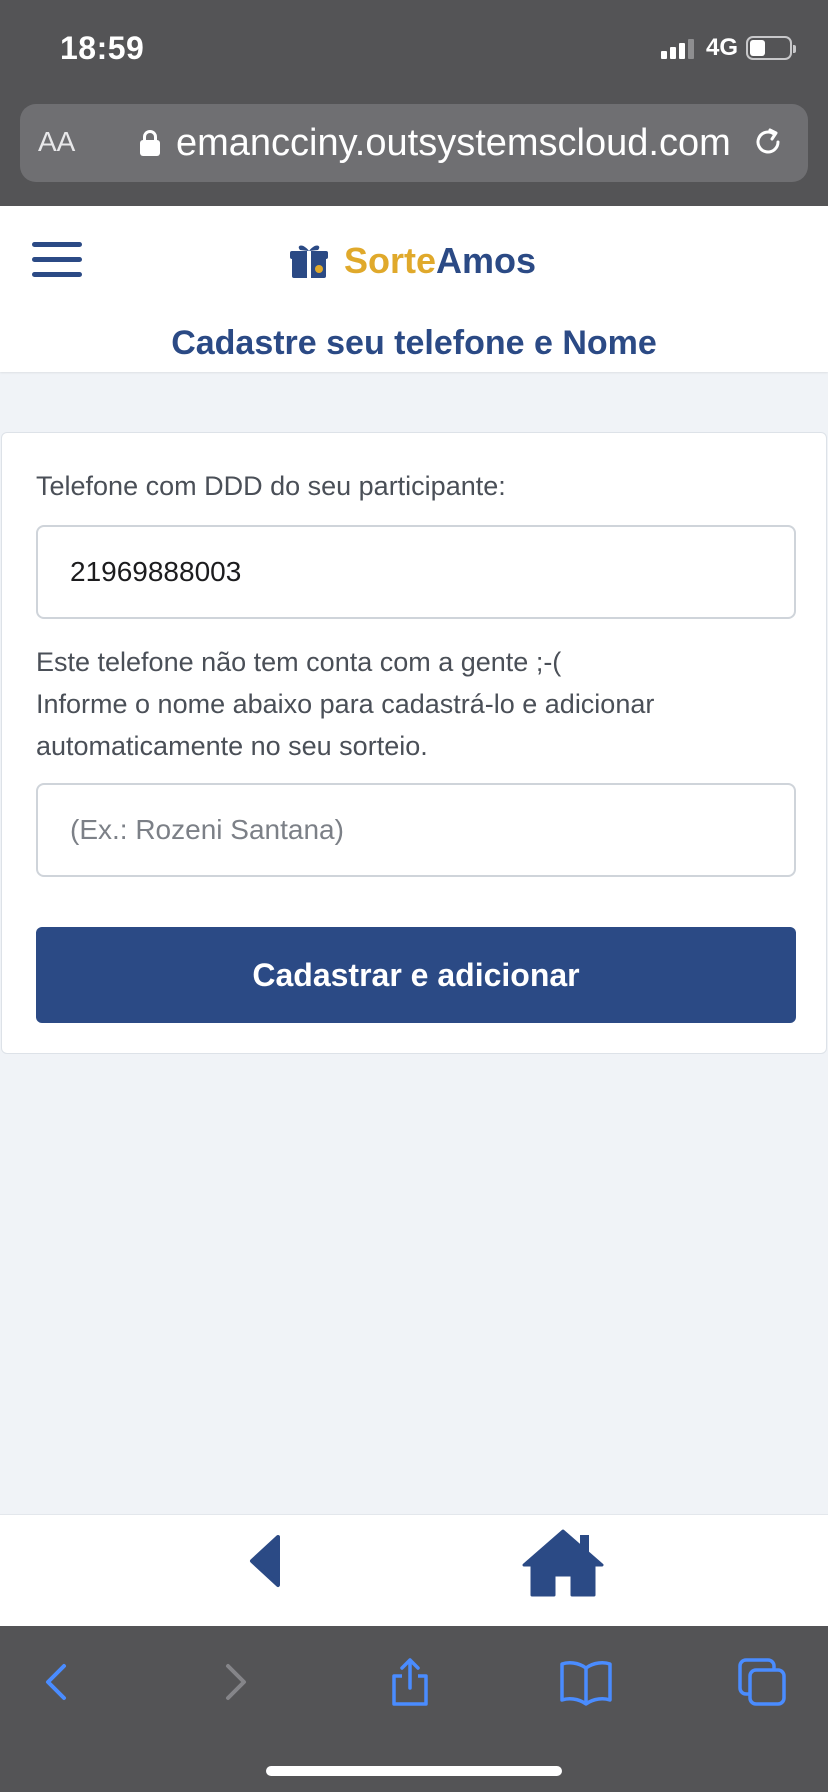 This screenshot has width=828, height=1792. What do you see at coordinates (56, 142) in the screenshot?
I see `text-size-button: AA` at bounding box center [56, 142].